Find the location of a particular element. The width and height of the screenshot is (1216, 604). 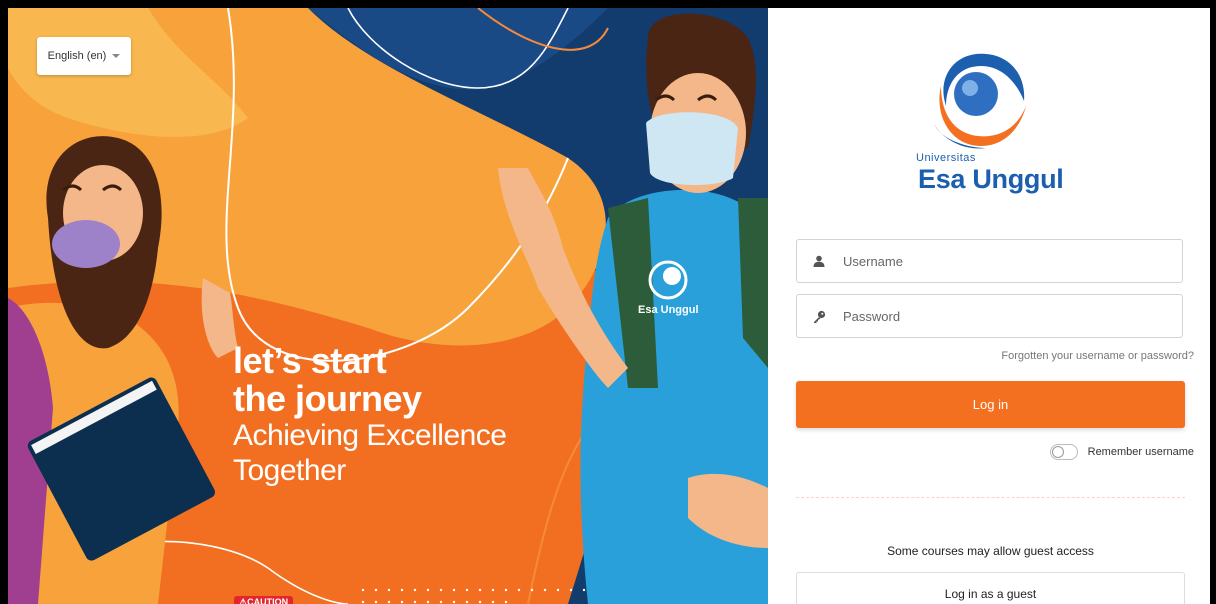

remember-username-toggle is located at coordinates (1063, 452).